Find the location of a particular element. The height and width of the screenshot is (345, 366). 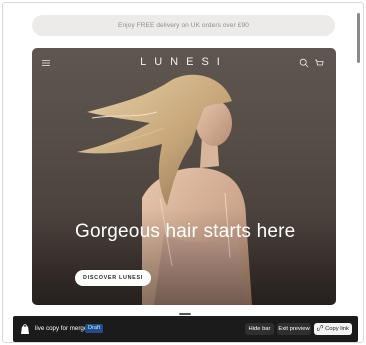

shopify-bag-icon is located at coordinates (25, 329).